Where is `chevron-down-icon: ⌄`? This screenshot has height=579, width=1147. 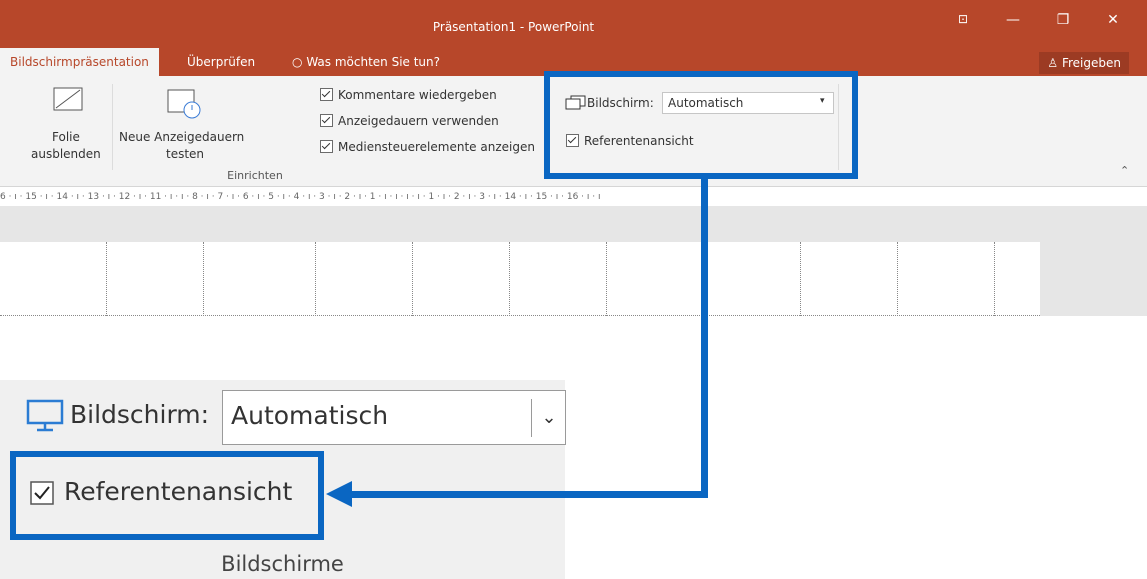 chevron-down-icon: ⌄ is located at coordinates (548, 418).